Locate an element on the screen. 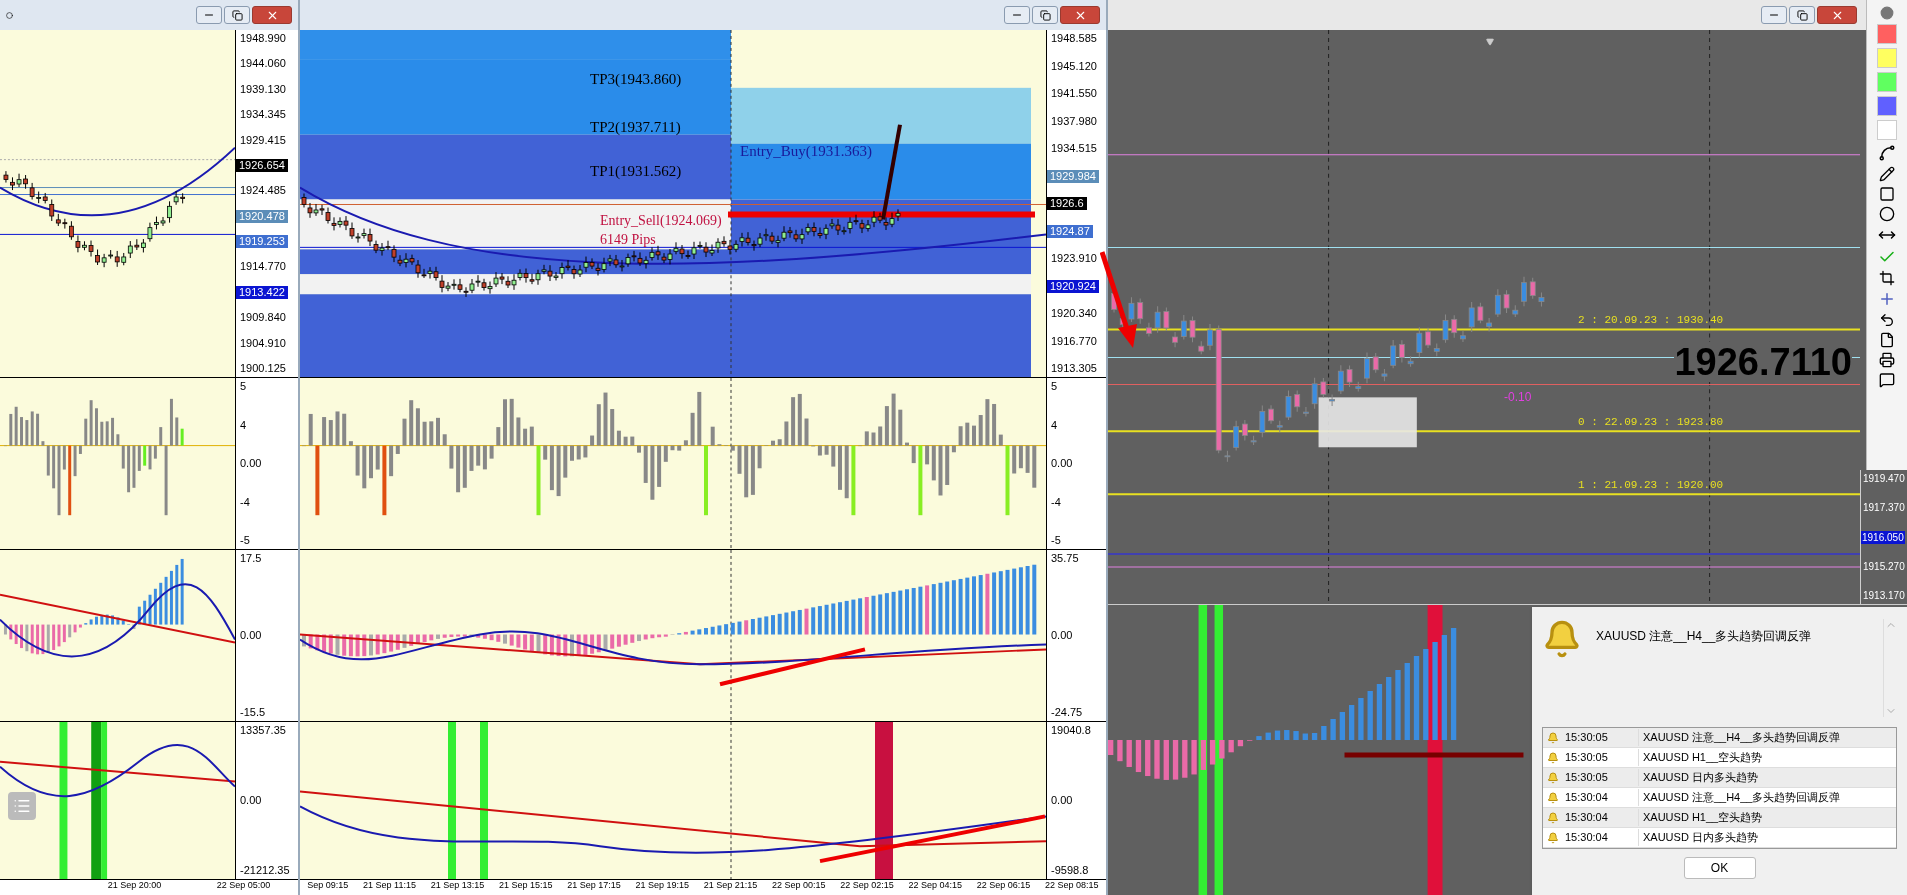 This screenshot has width=1907, height=895. axis-label: 1900.125 is located at coordinates (262, 368).